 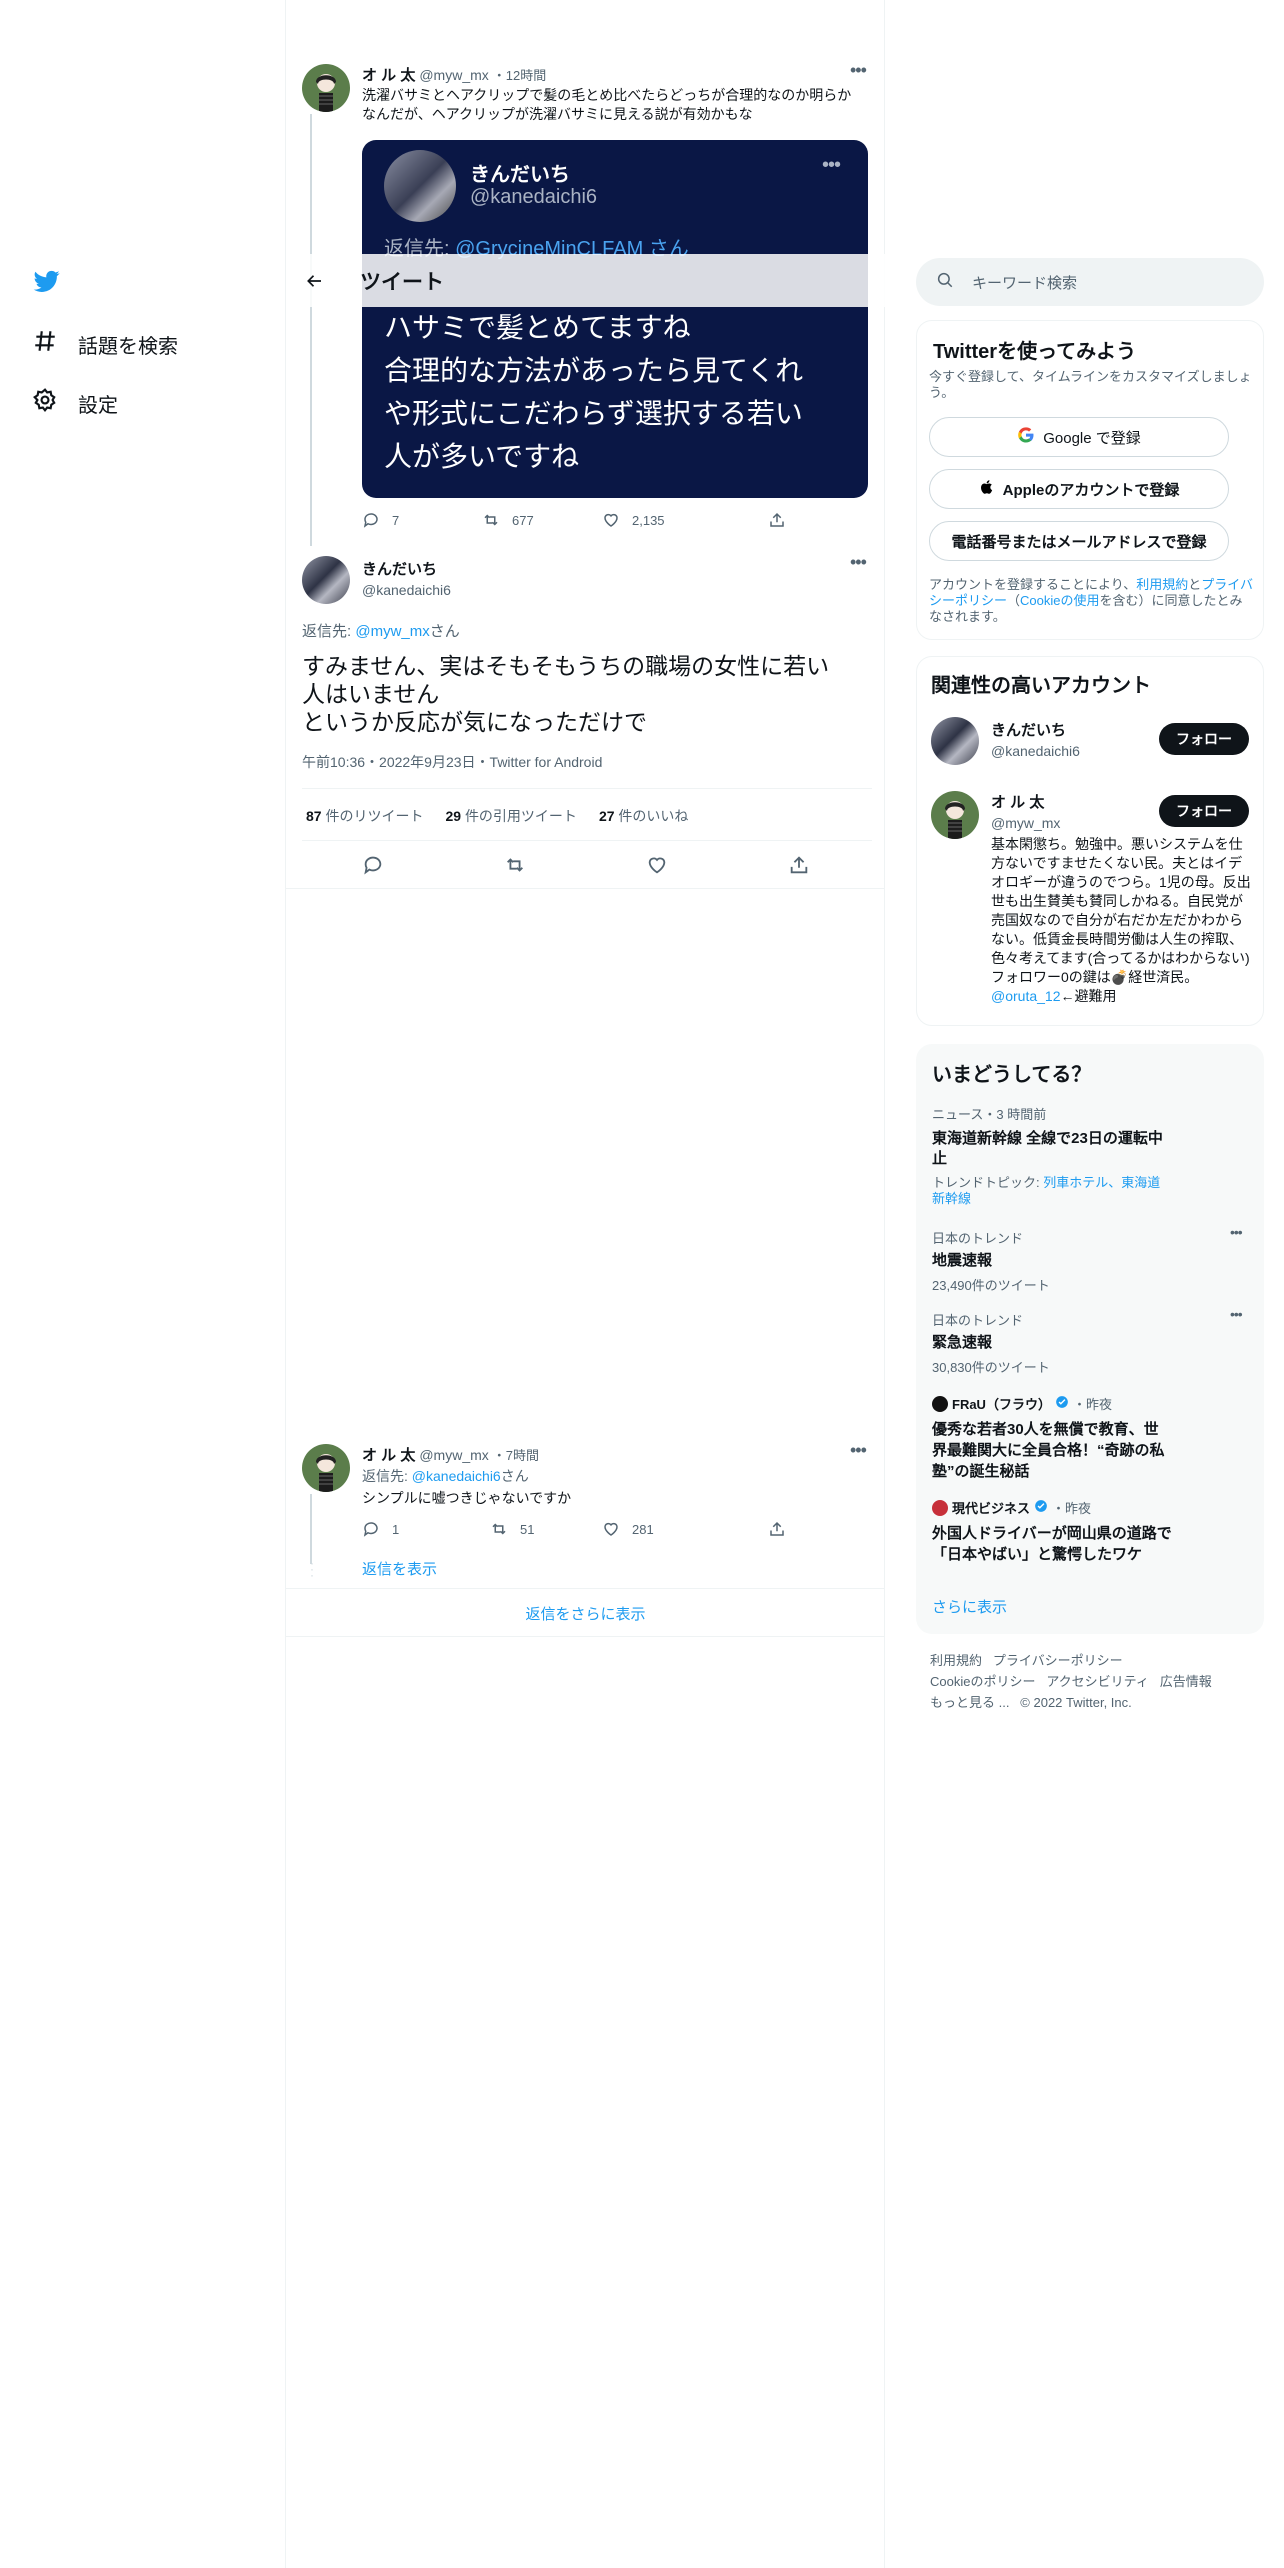 What do you see at coordinates (982, 1681) in the screenshot?
I see `footer-link: Cookieのポリシー` at bounding box center [982, 1681].